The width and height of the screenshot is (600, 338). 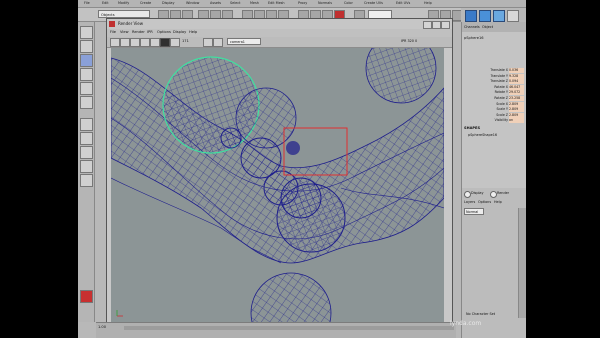 What do you see at coordinates (291, 297) in the screenshot?
I see `sphere-bottom` at bounding box center [291, 297].